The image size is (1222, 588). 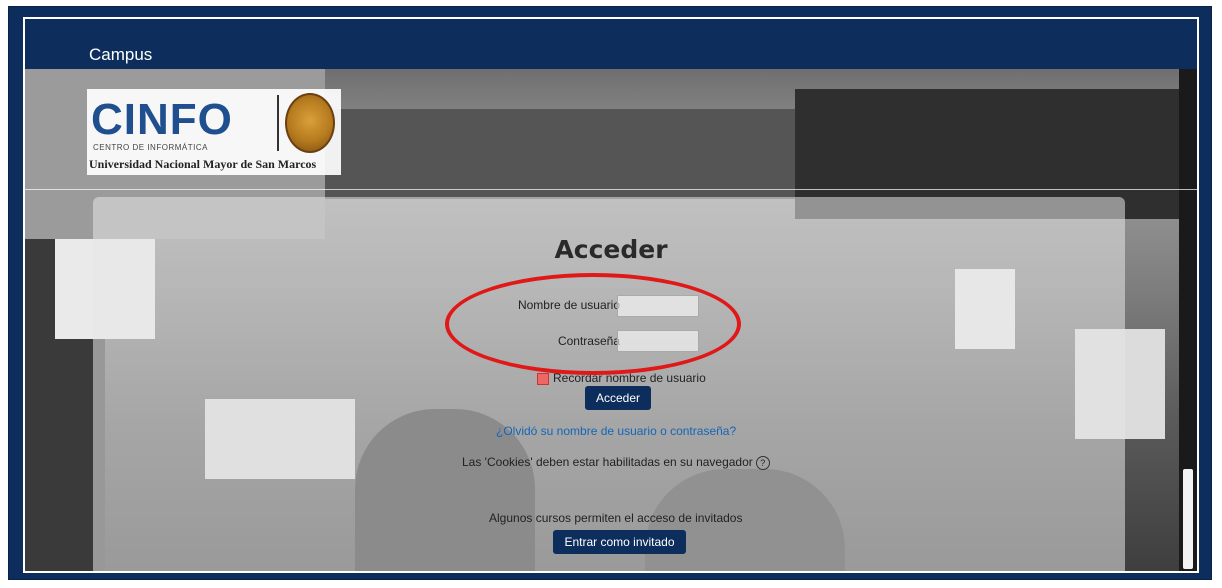 What do you see at coordinates (150, 147) in the screenshot?
I see `logo-subtitle: CENTRO DE INFORMÁTICA` at bounding box center [150, 147].